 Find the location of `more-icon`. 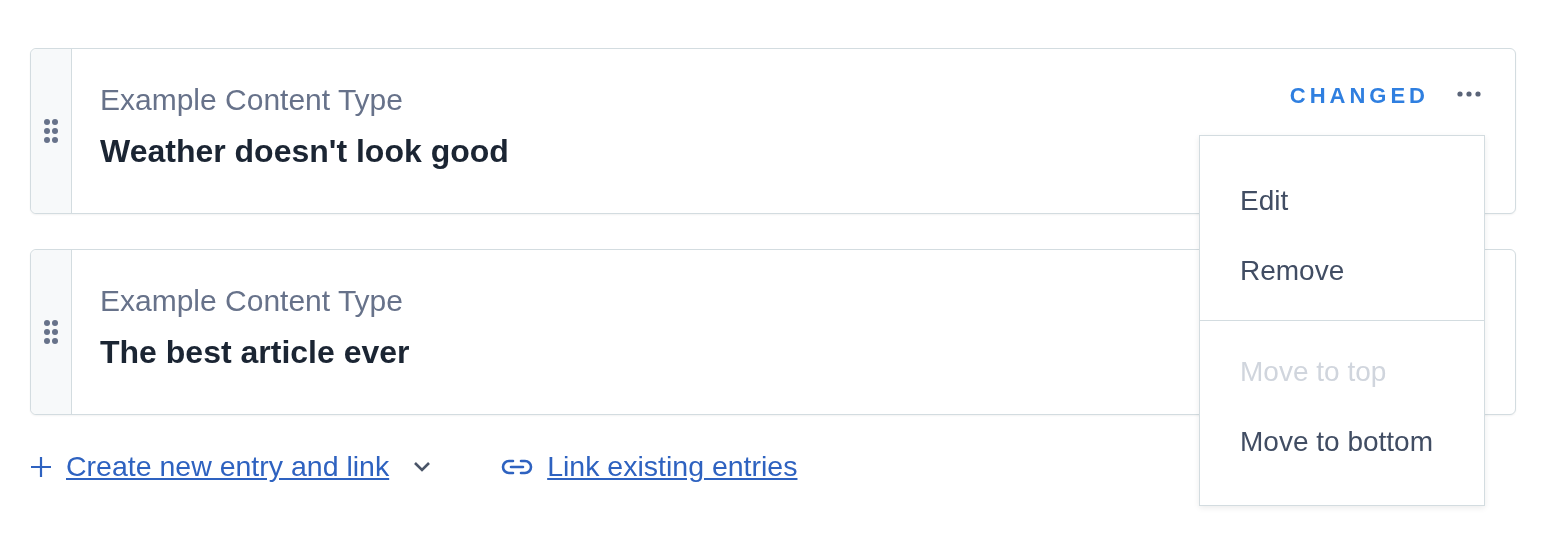

more-icon is located at coordinates (1469, 94).